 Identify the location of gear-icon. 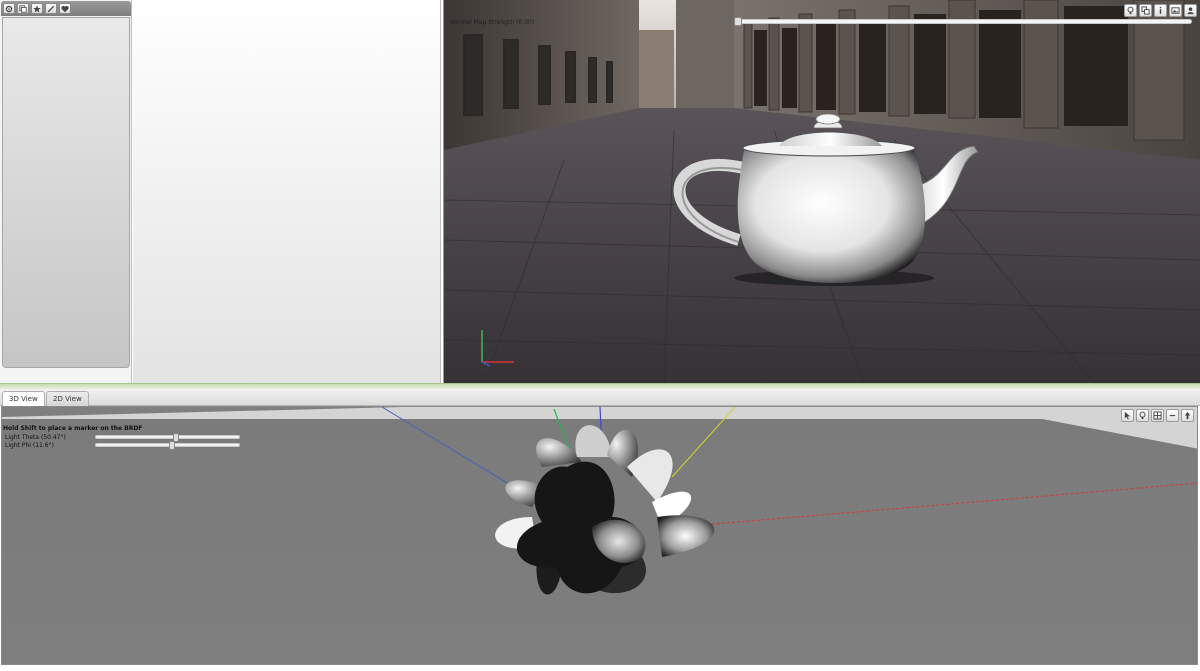
(9, 8).